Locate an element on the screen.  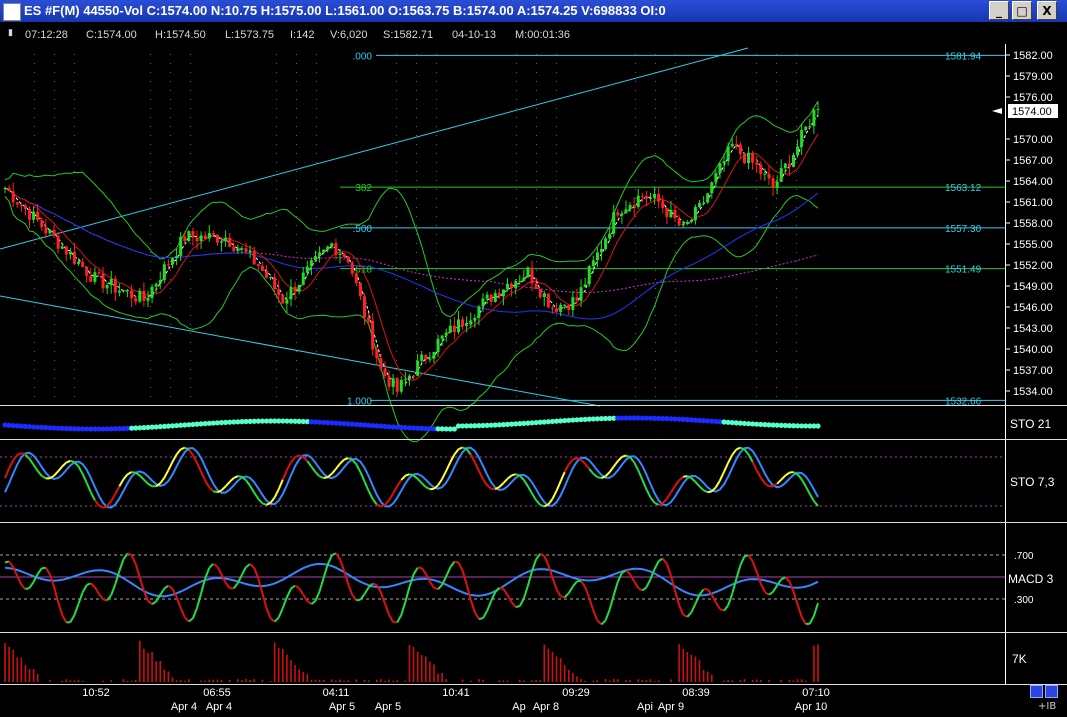
minimize-button: _ is located at coordinates (999, 10).